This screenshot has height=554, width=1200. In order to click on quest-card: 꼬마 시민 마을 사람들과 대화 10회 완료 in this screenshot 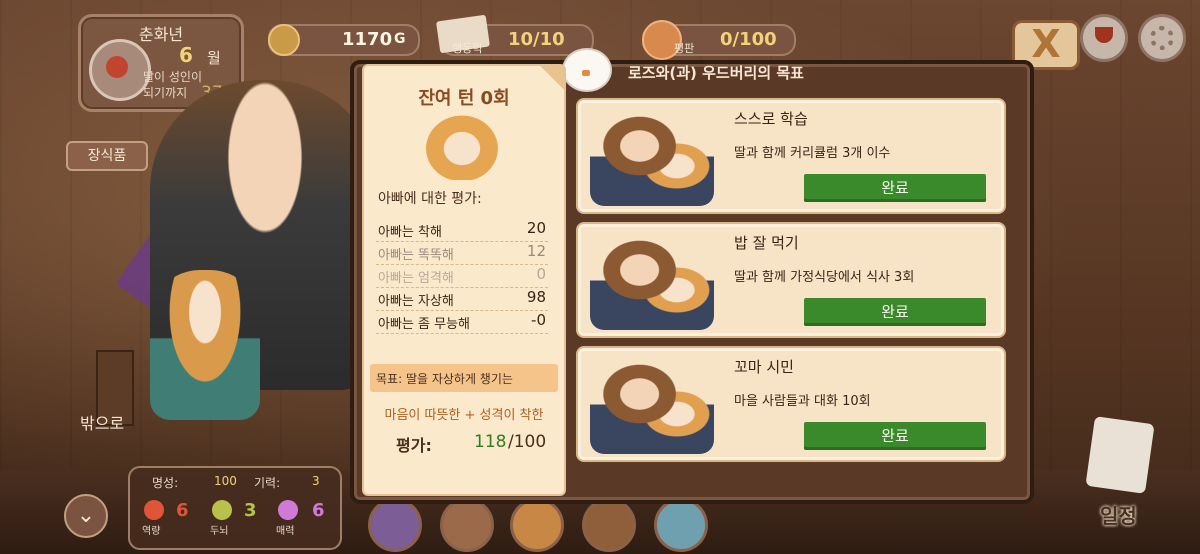, I will do `click(791, 404)`.